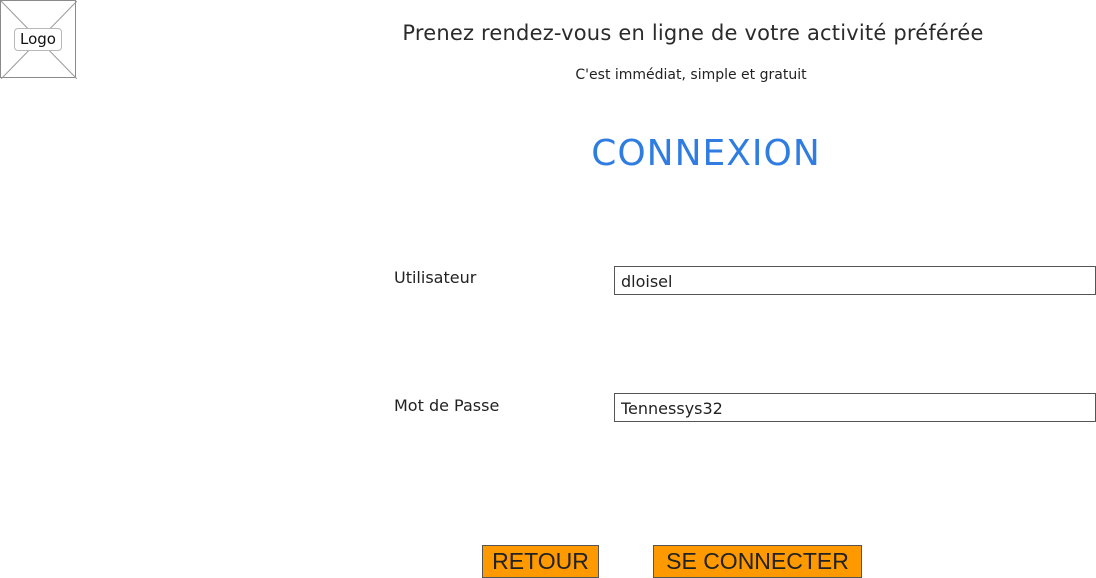  Describe the element at coordinates (757, 561) in the screenshot. I see `connect-button: SE CONNECTER` at that location.